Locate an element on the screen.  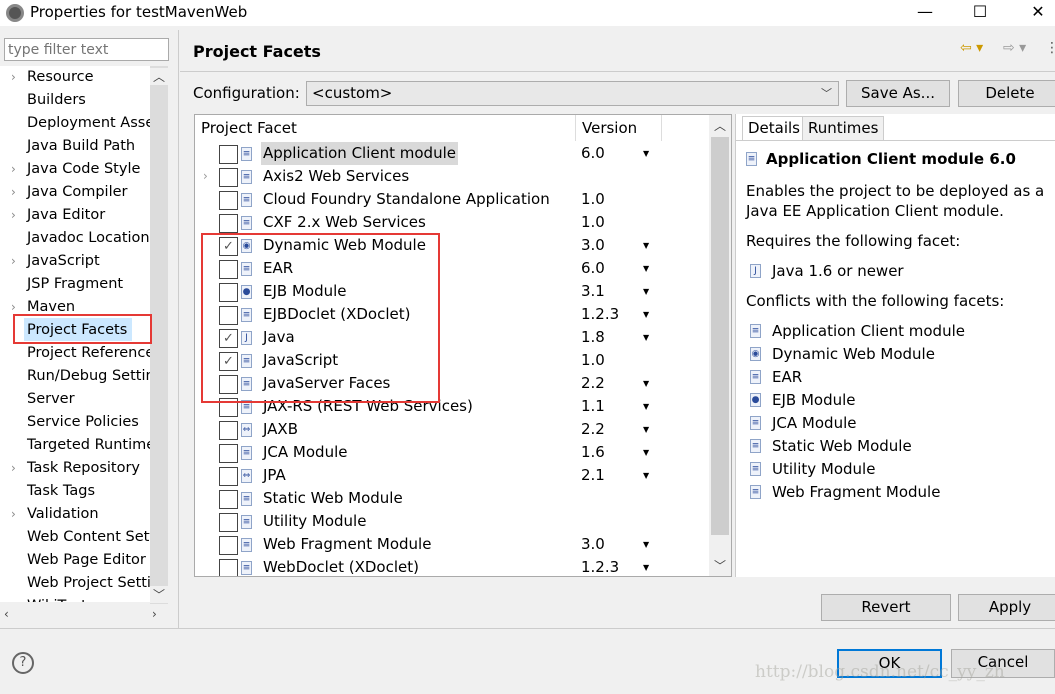
facet-row: ≡ Static Web Module is located at coordinates (452, 498).